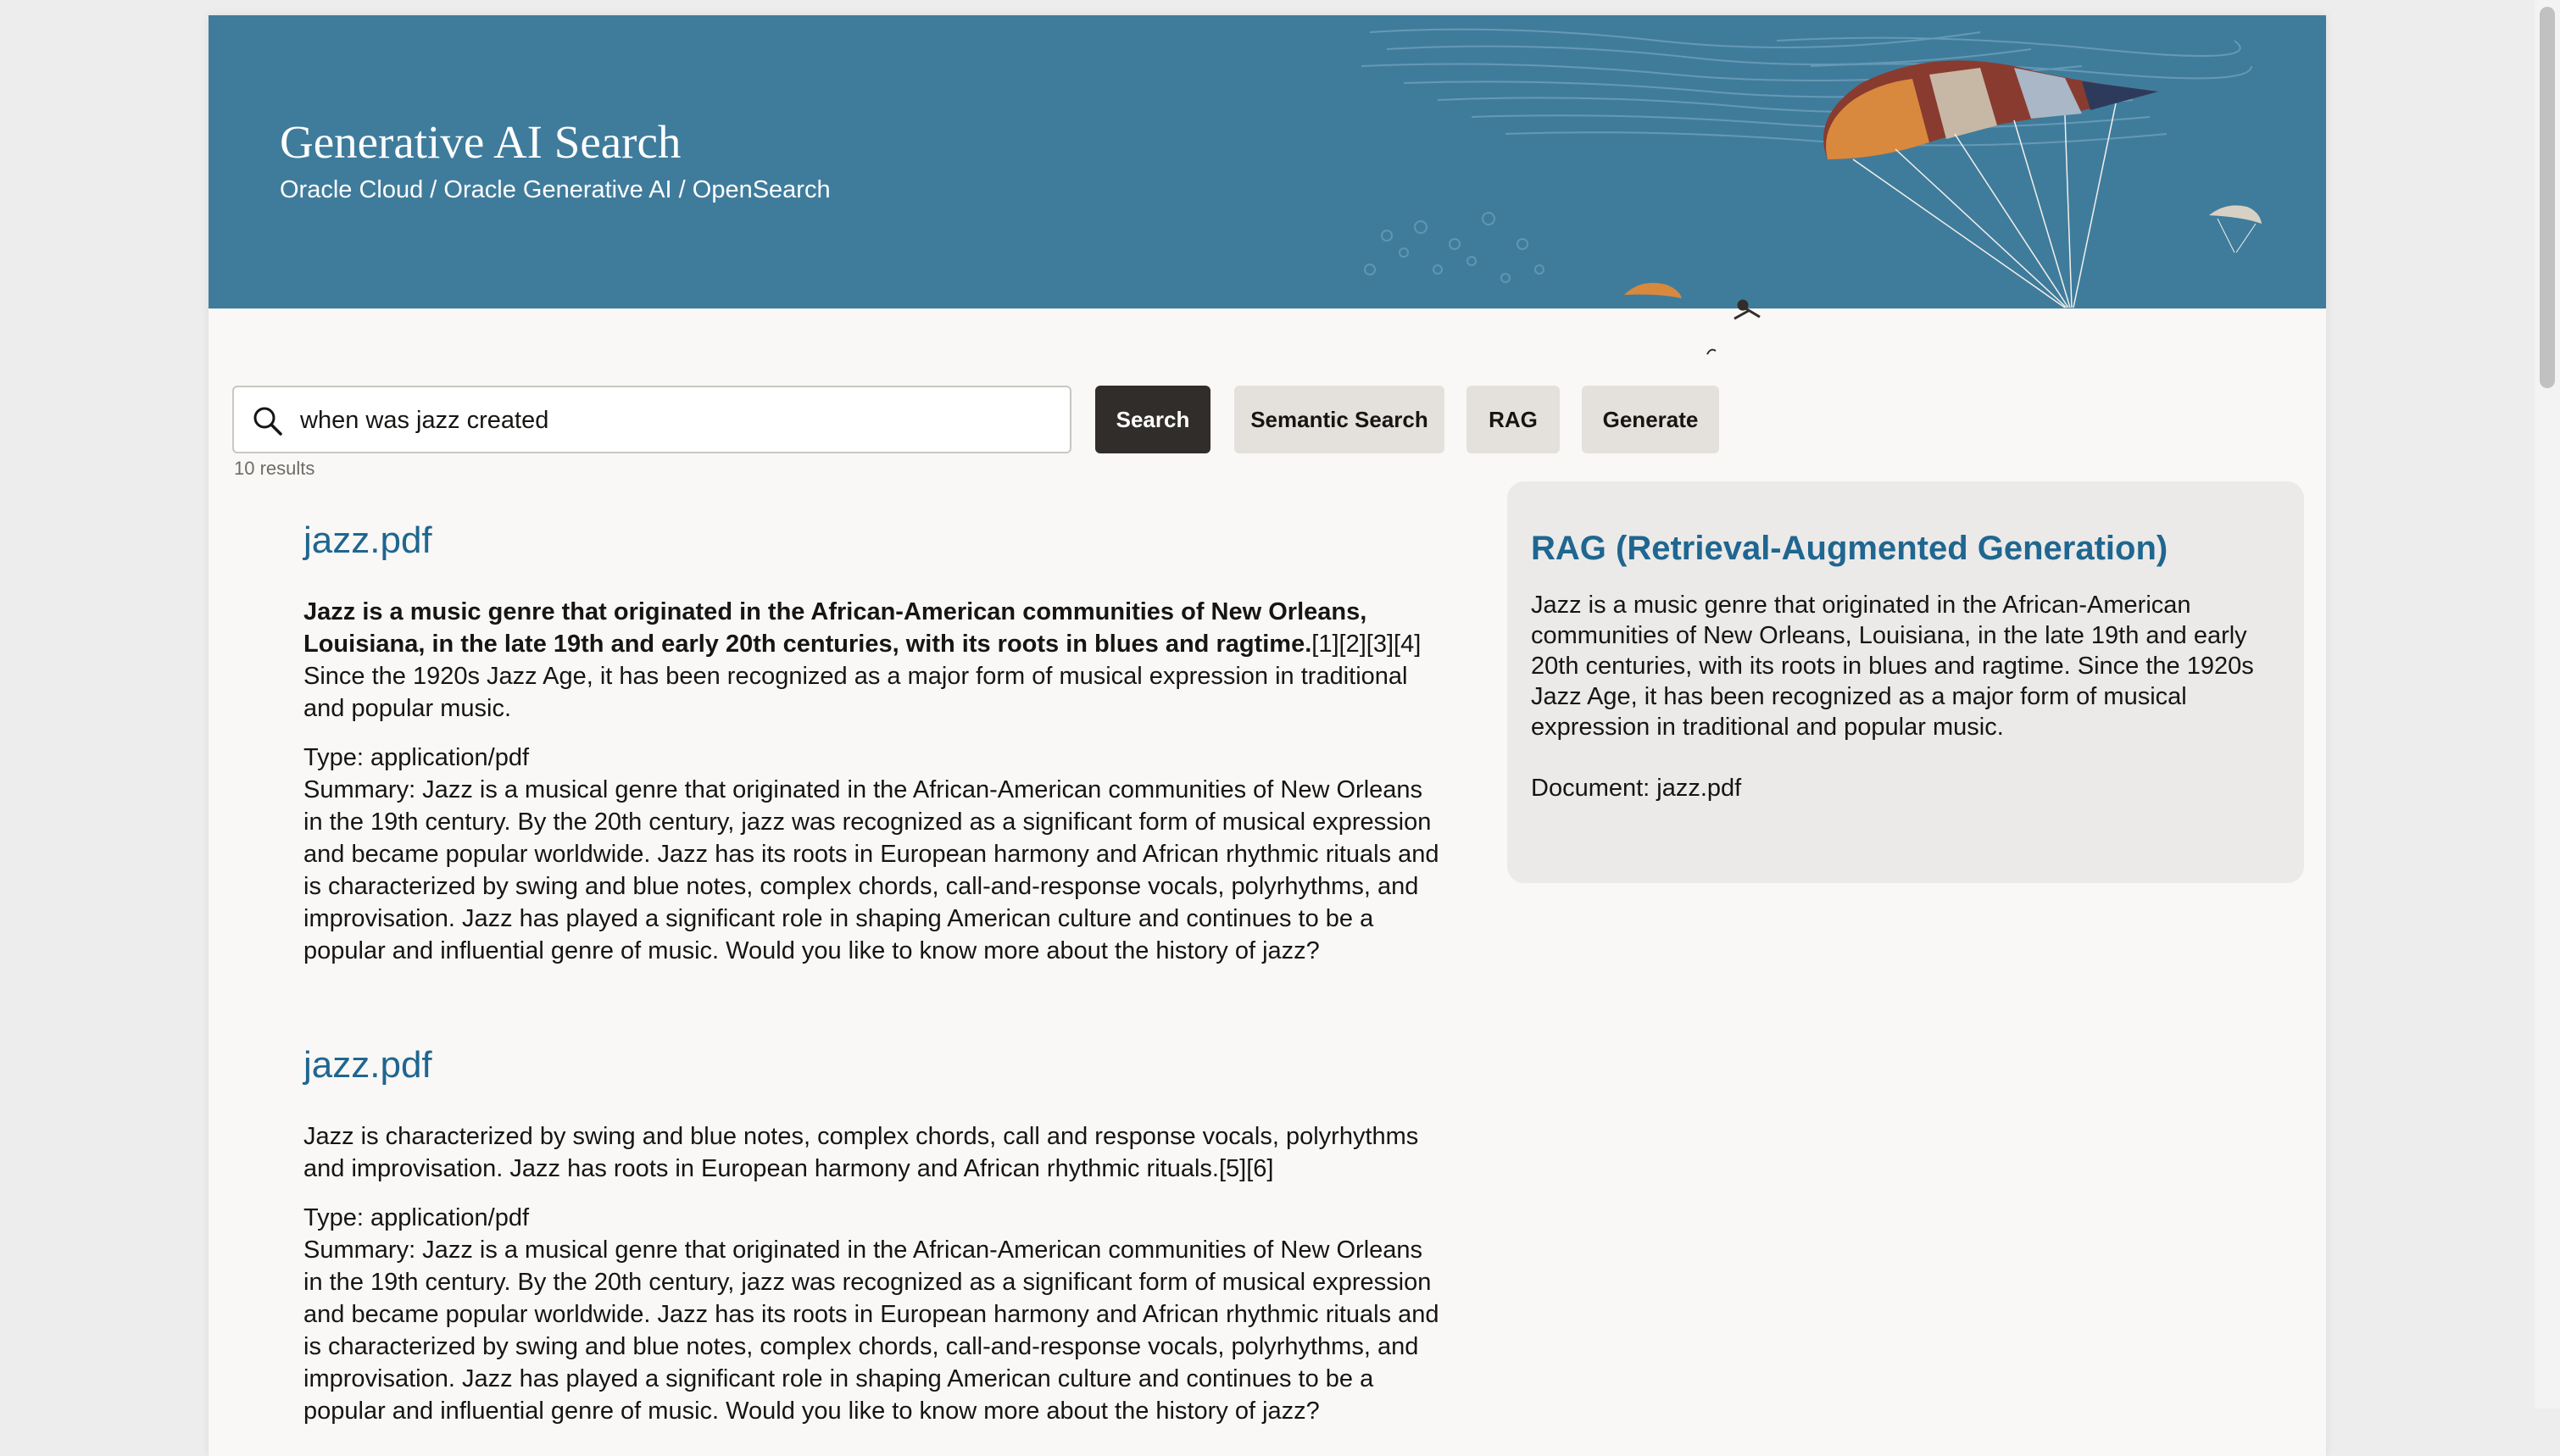 Image resolution: width=2560 pixels, height=1456 pixels. I want to click on skydiver-illustration, so click(1733, 327).